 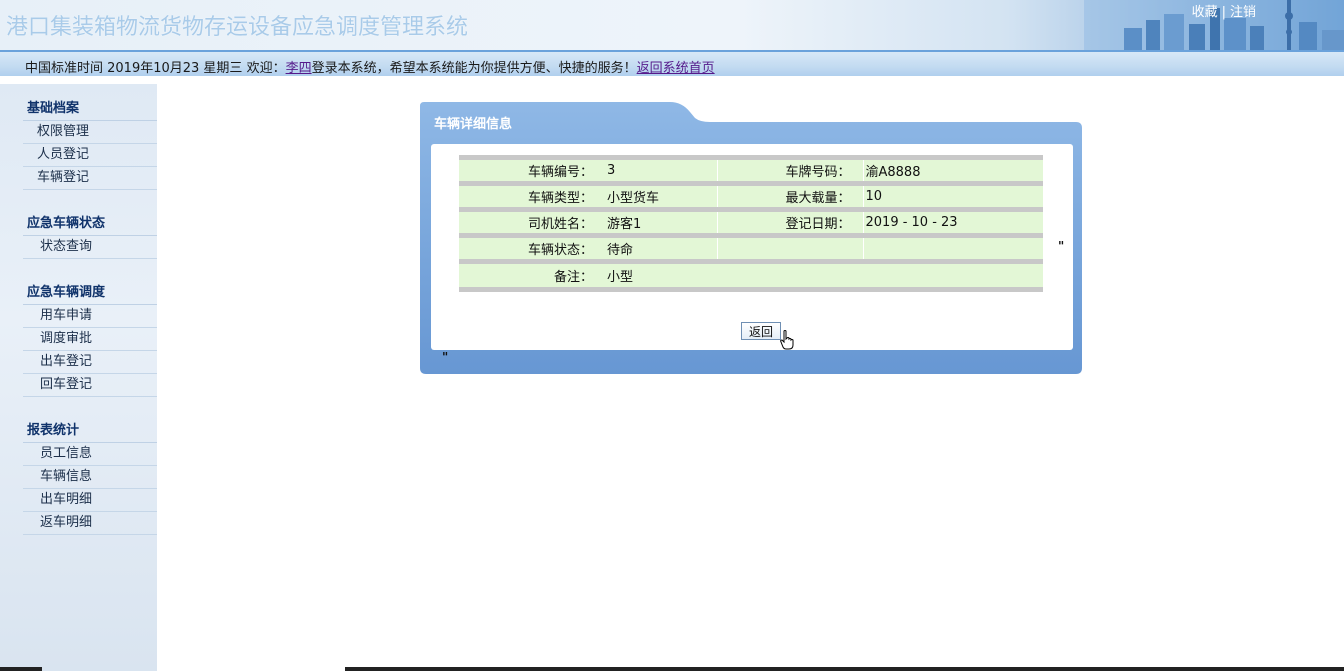 I want to click on table-row: 备注： 小型, so click(x=751, y=275).